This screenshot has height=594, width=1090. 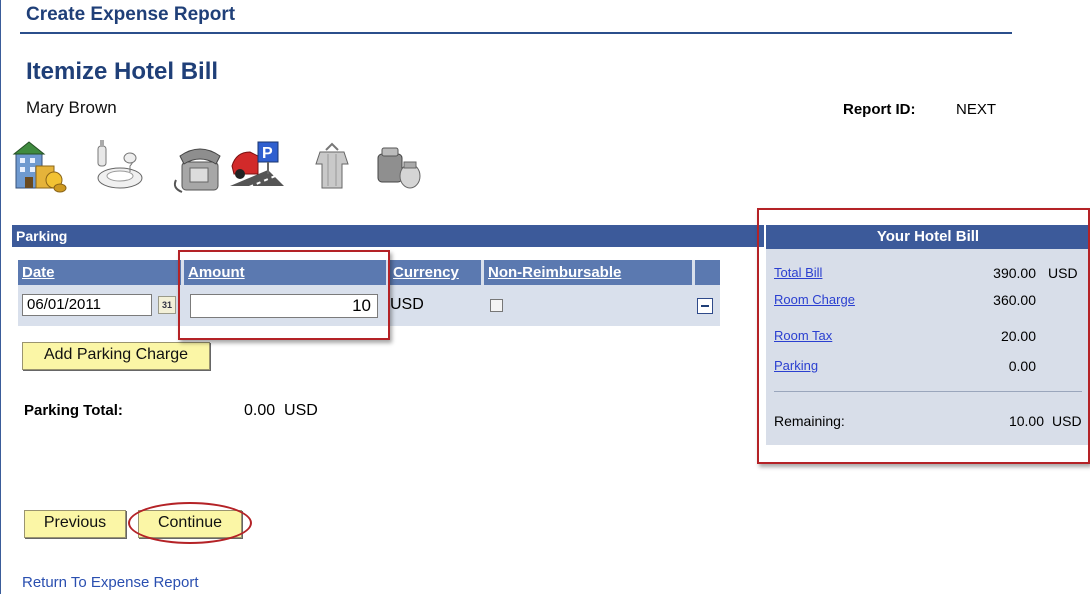 I want to click on column-date: Date, so click(x=99, y=272).